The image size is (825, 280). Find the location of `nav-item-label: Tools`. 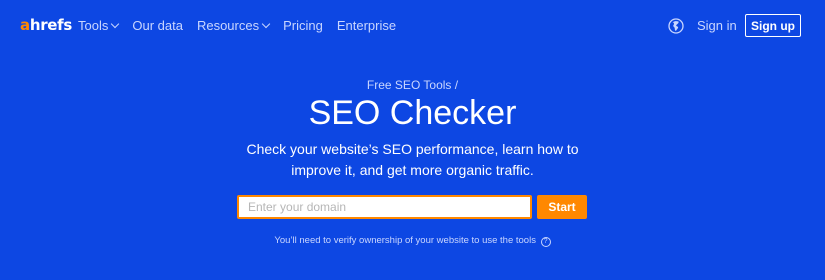

nav-item-label: Tools is located at coordinates (93, 25).